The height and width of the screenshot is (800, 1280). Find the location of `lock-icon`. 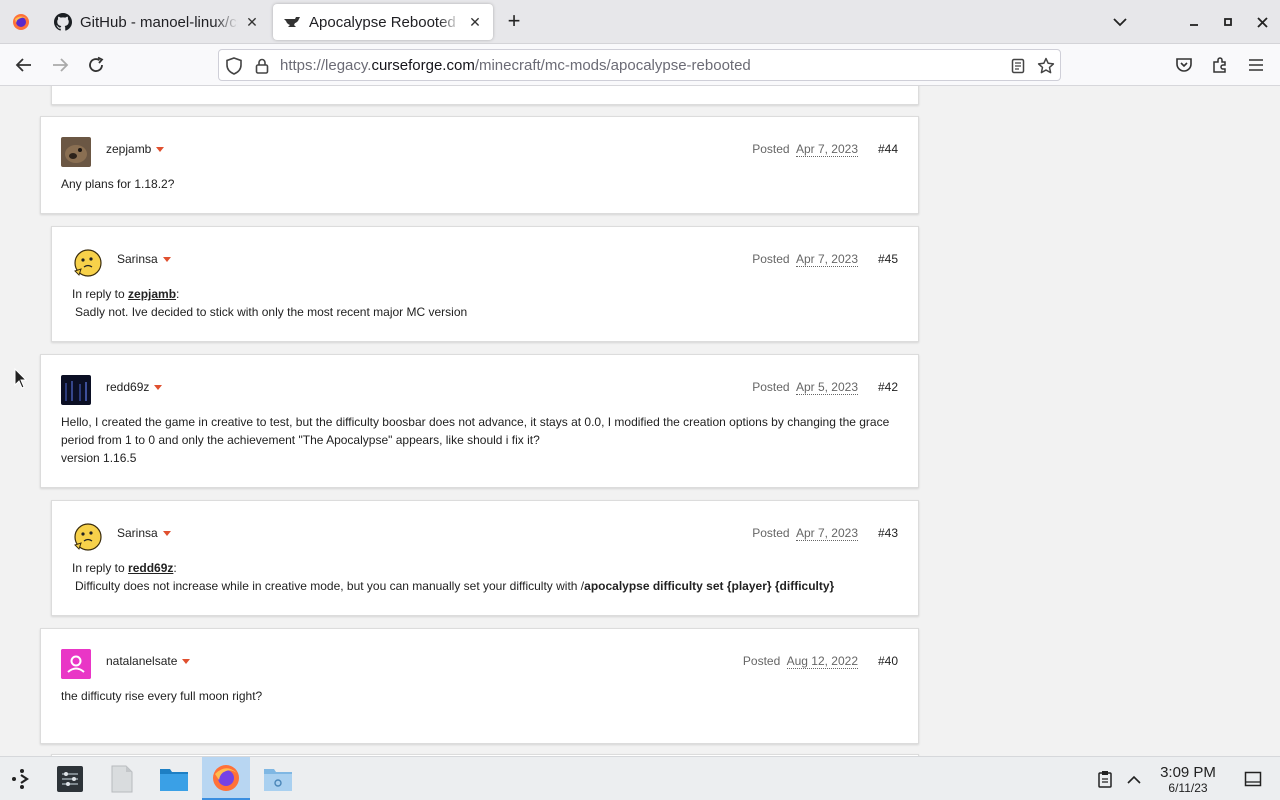

lock-icon is located at coordinates (262, 66).